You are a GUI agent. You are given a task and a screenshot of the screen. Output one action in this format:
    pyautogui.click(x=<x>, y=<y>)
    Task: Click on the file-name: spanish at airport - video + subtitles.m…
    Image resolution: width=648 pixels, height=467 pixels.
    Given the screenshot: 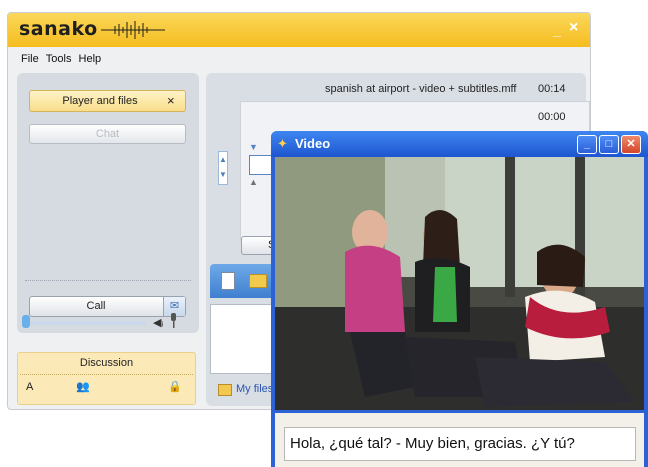 What is the action you would take?
    pyautogui.click(x=421, y=89)
    